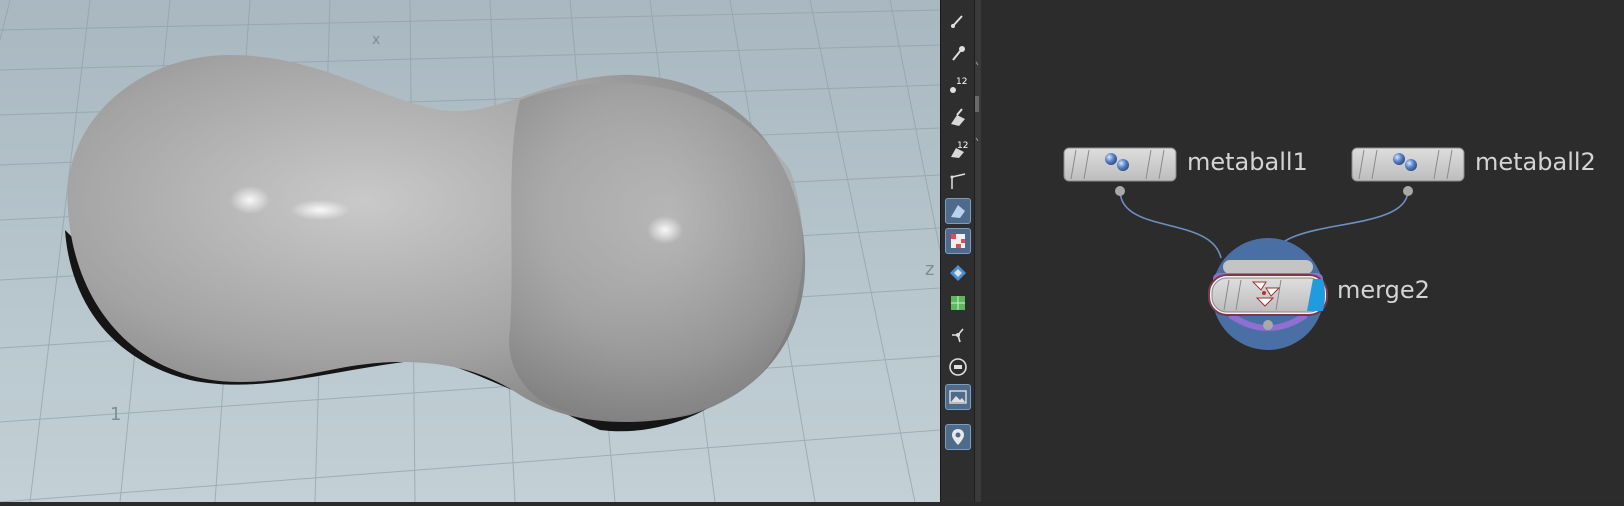  What do you see at coordinates (958, 211) in the screenshot?
I see `shading-tool-icon` at bounding box center [958, 211].